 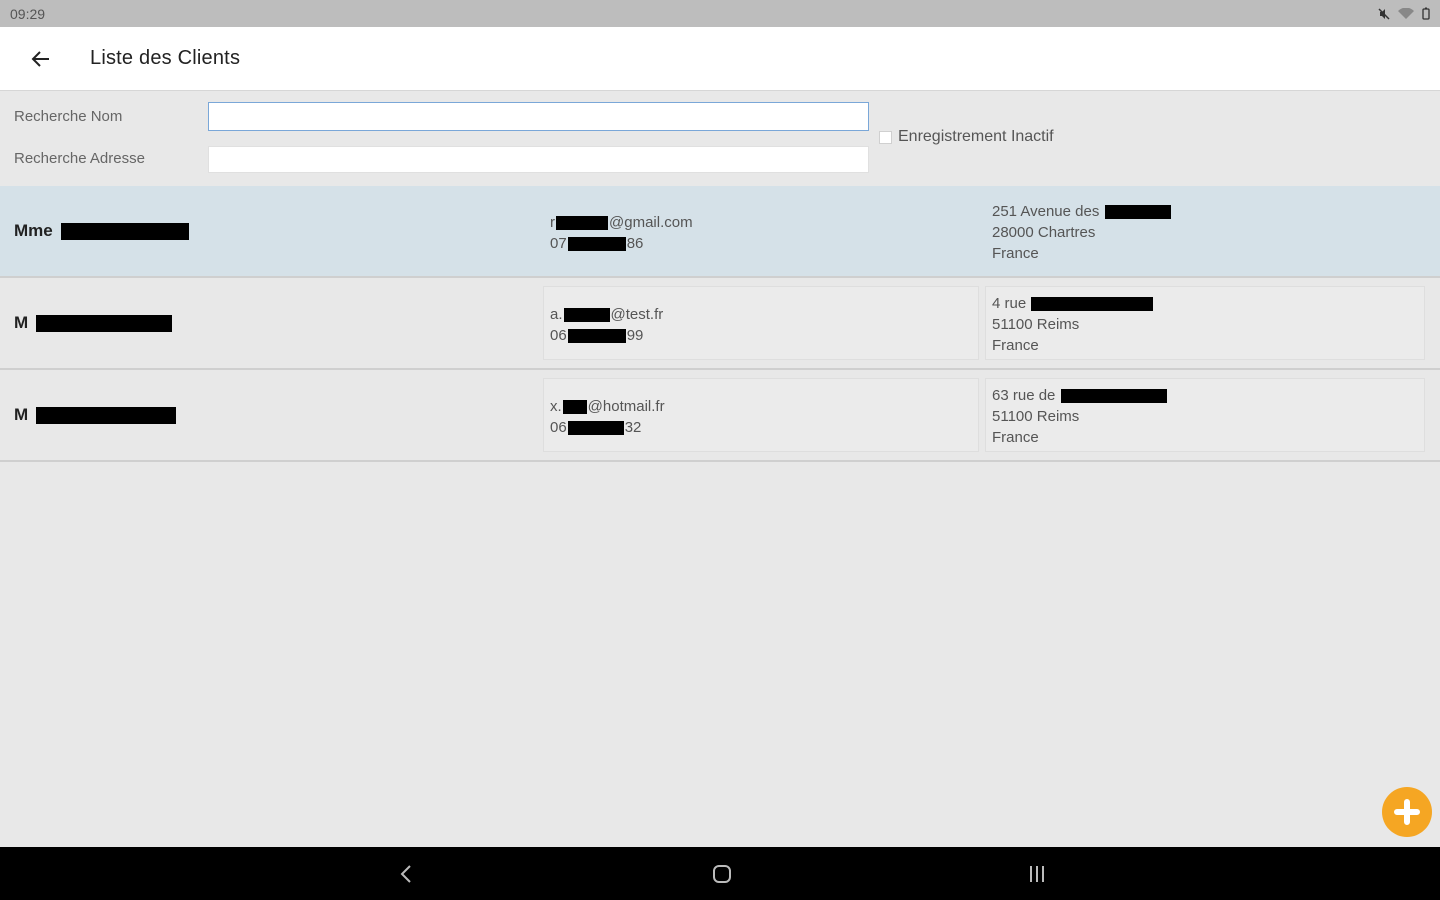 What do you see at coordinates (538, 159) in the screenshot?
I see `search-address-input` at bounding box center [538, 159].